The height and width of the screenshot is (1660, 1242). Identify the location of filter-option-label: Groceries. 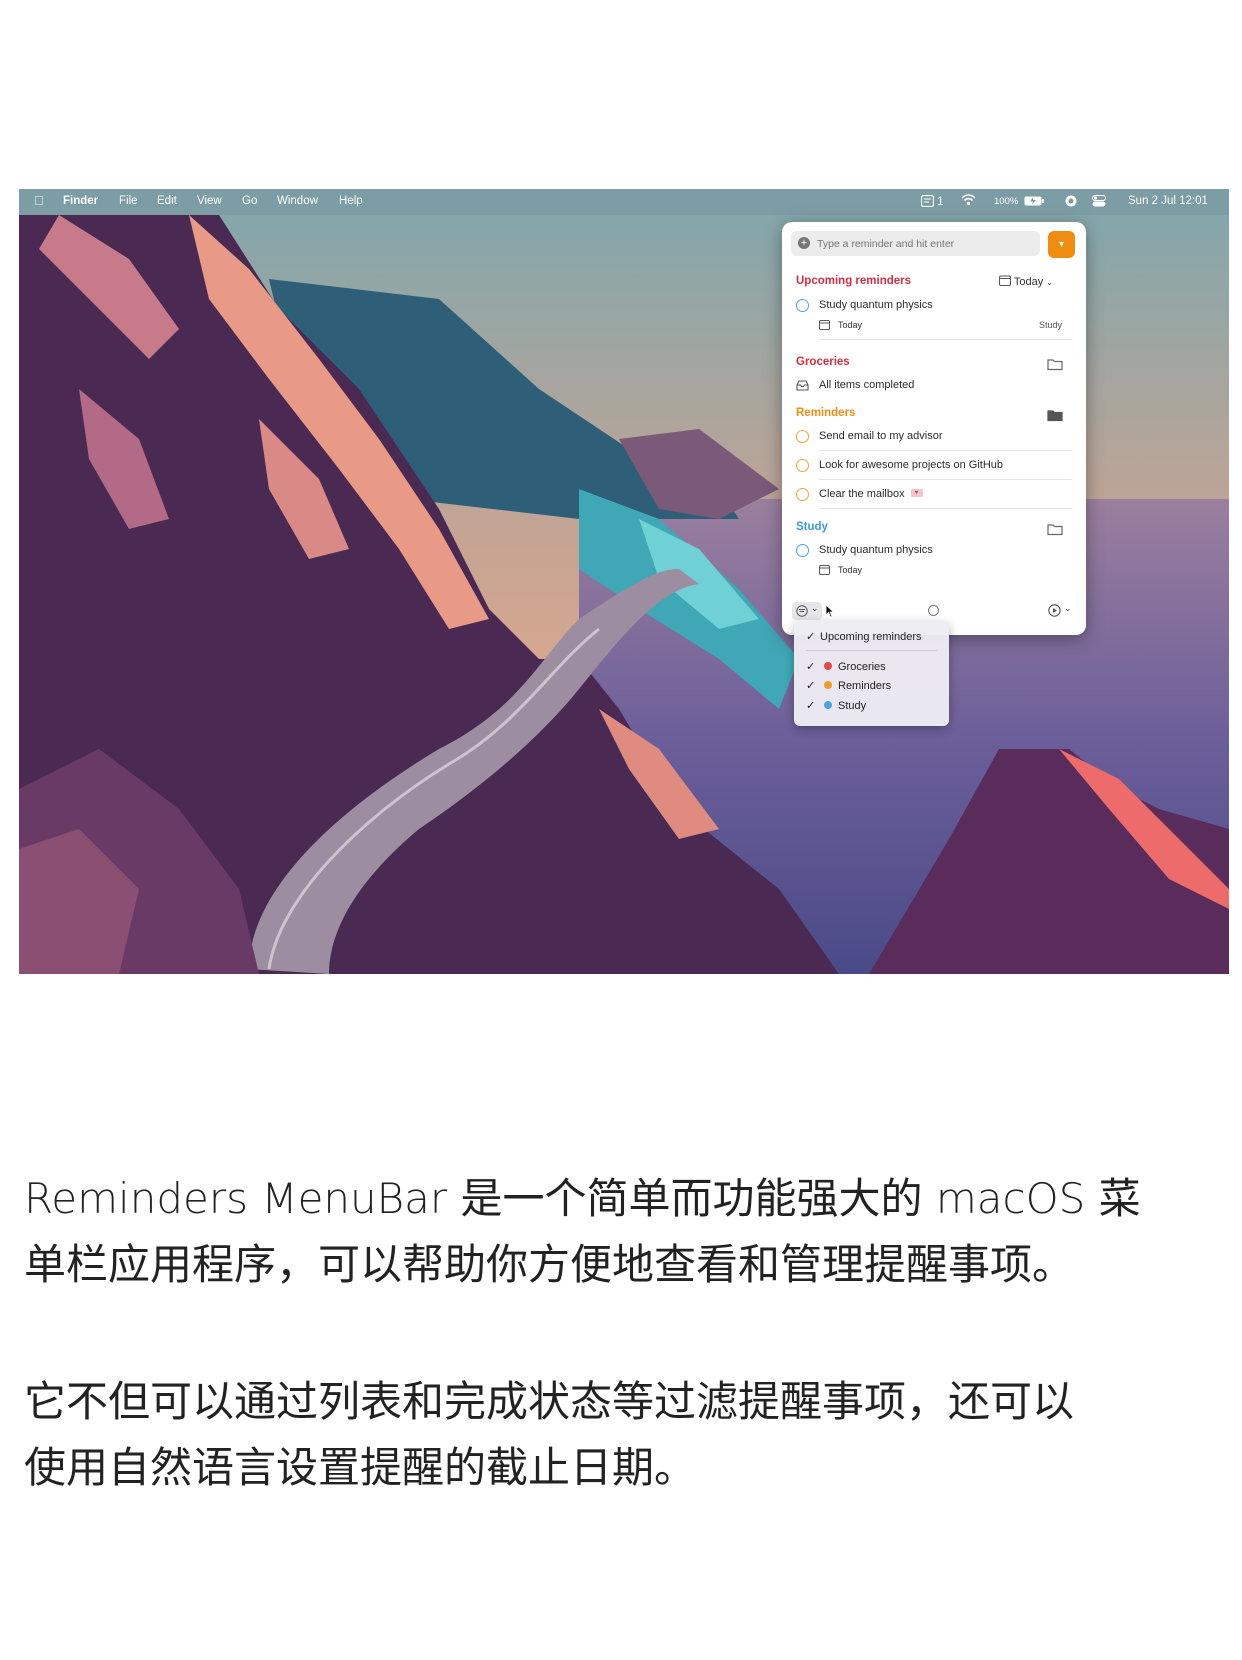
(862, 667).